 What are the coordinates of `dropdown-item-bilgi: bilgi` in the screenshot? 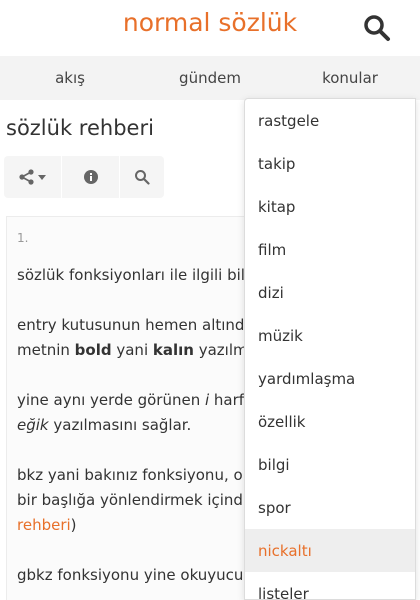 It's located at (330, 464).